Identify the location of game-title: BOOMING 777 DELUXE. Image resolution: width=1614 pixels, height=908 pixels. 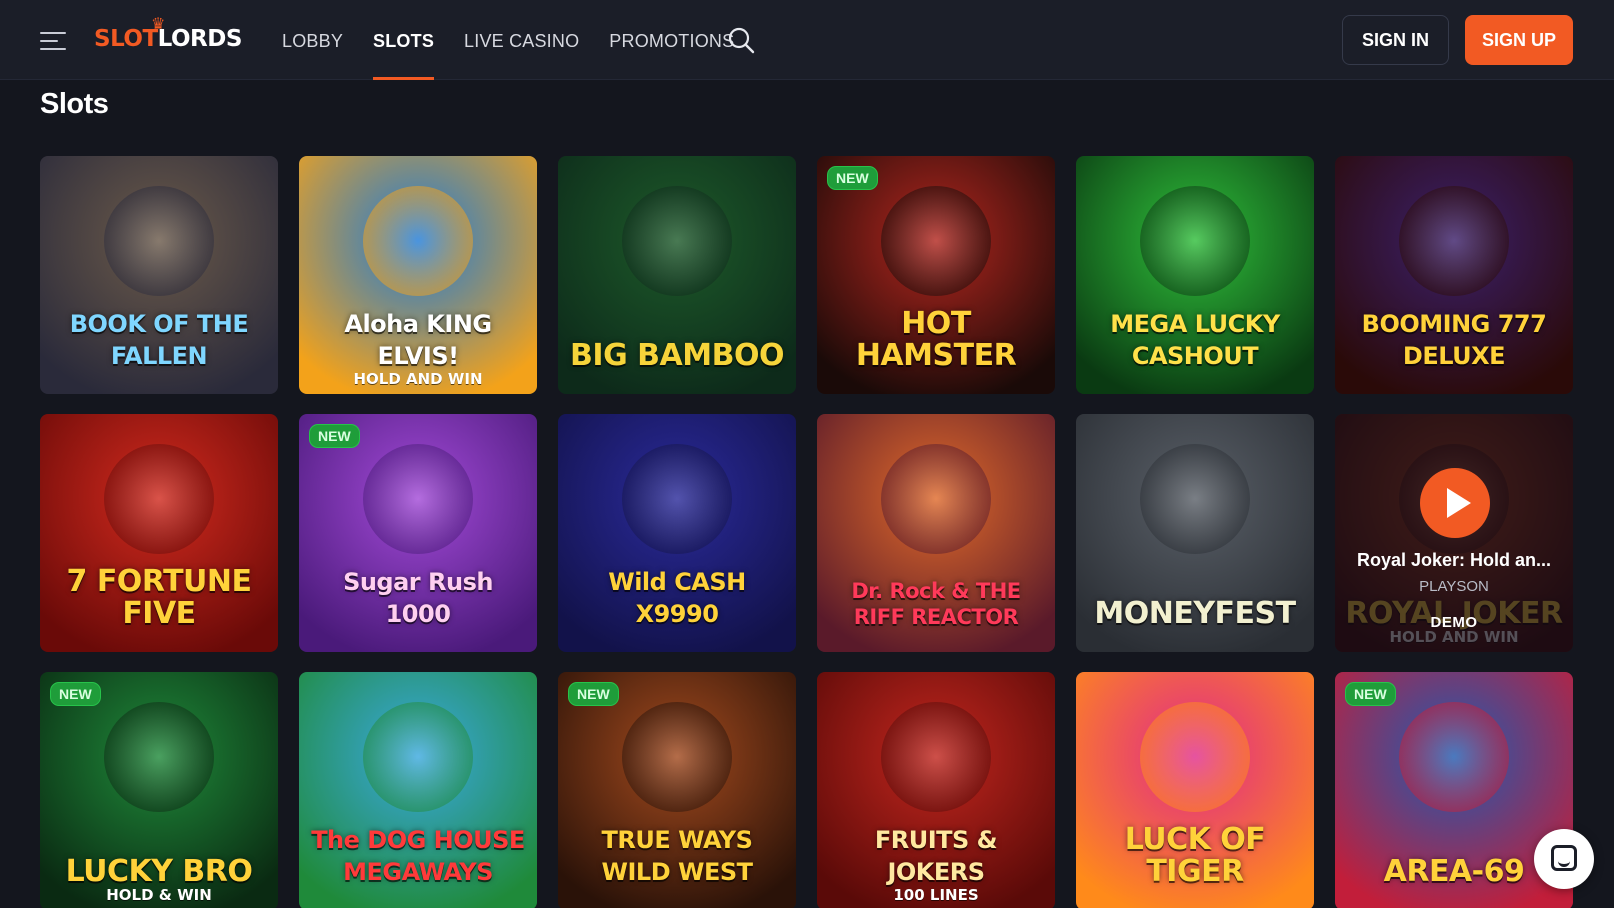
(1454, 340).